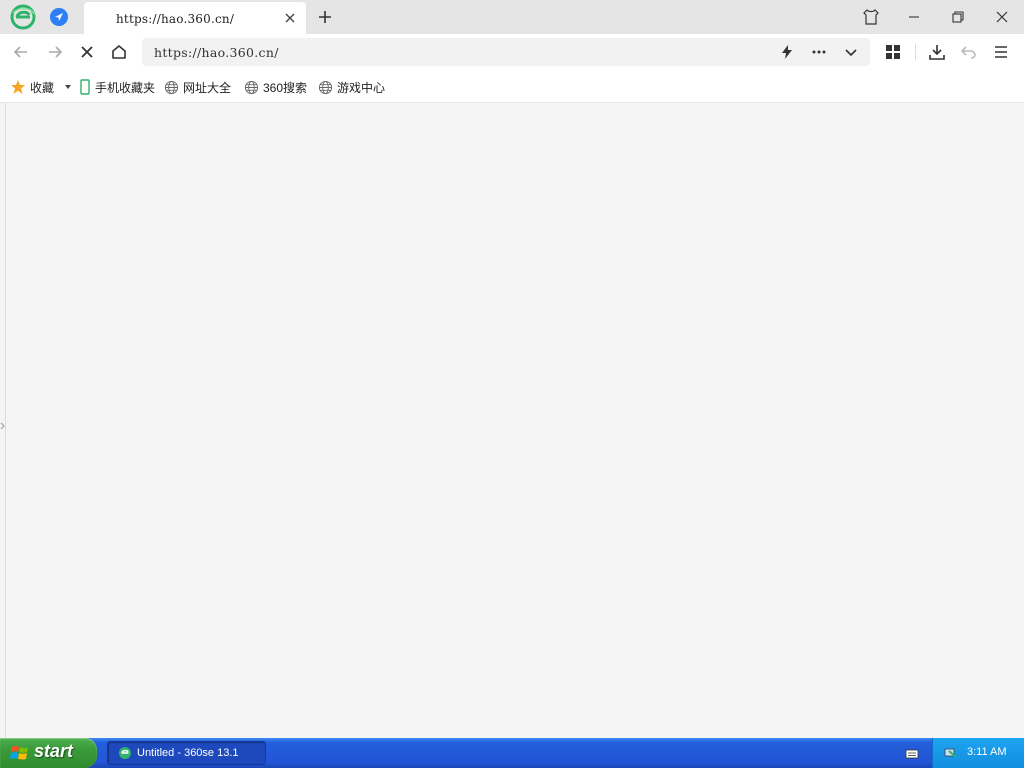 The height and width of the screenshot is (768, 1024). I want to click on taskbar: start Untitled - 360se 13.1 3:11 AM, so click(512, 753).